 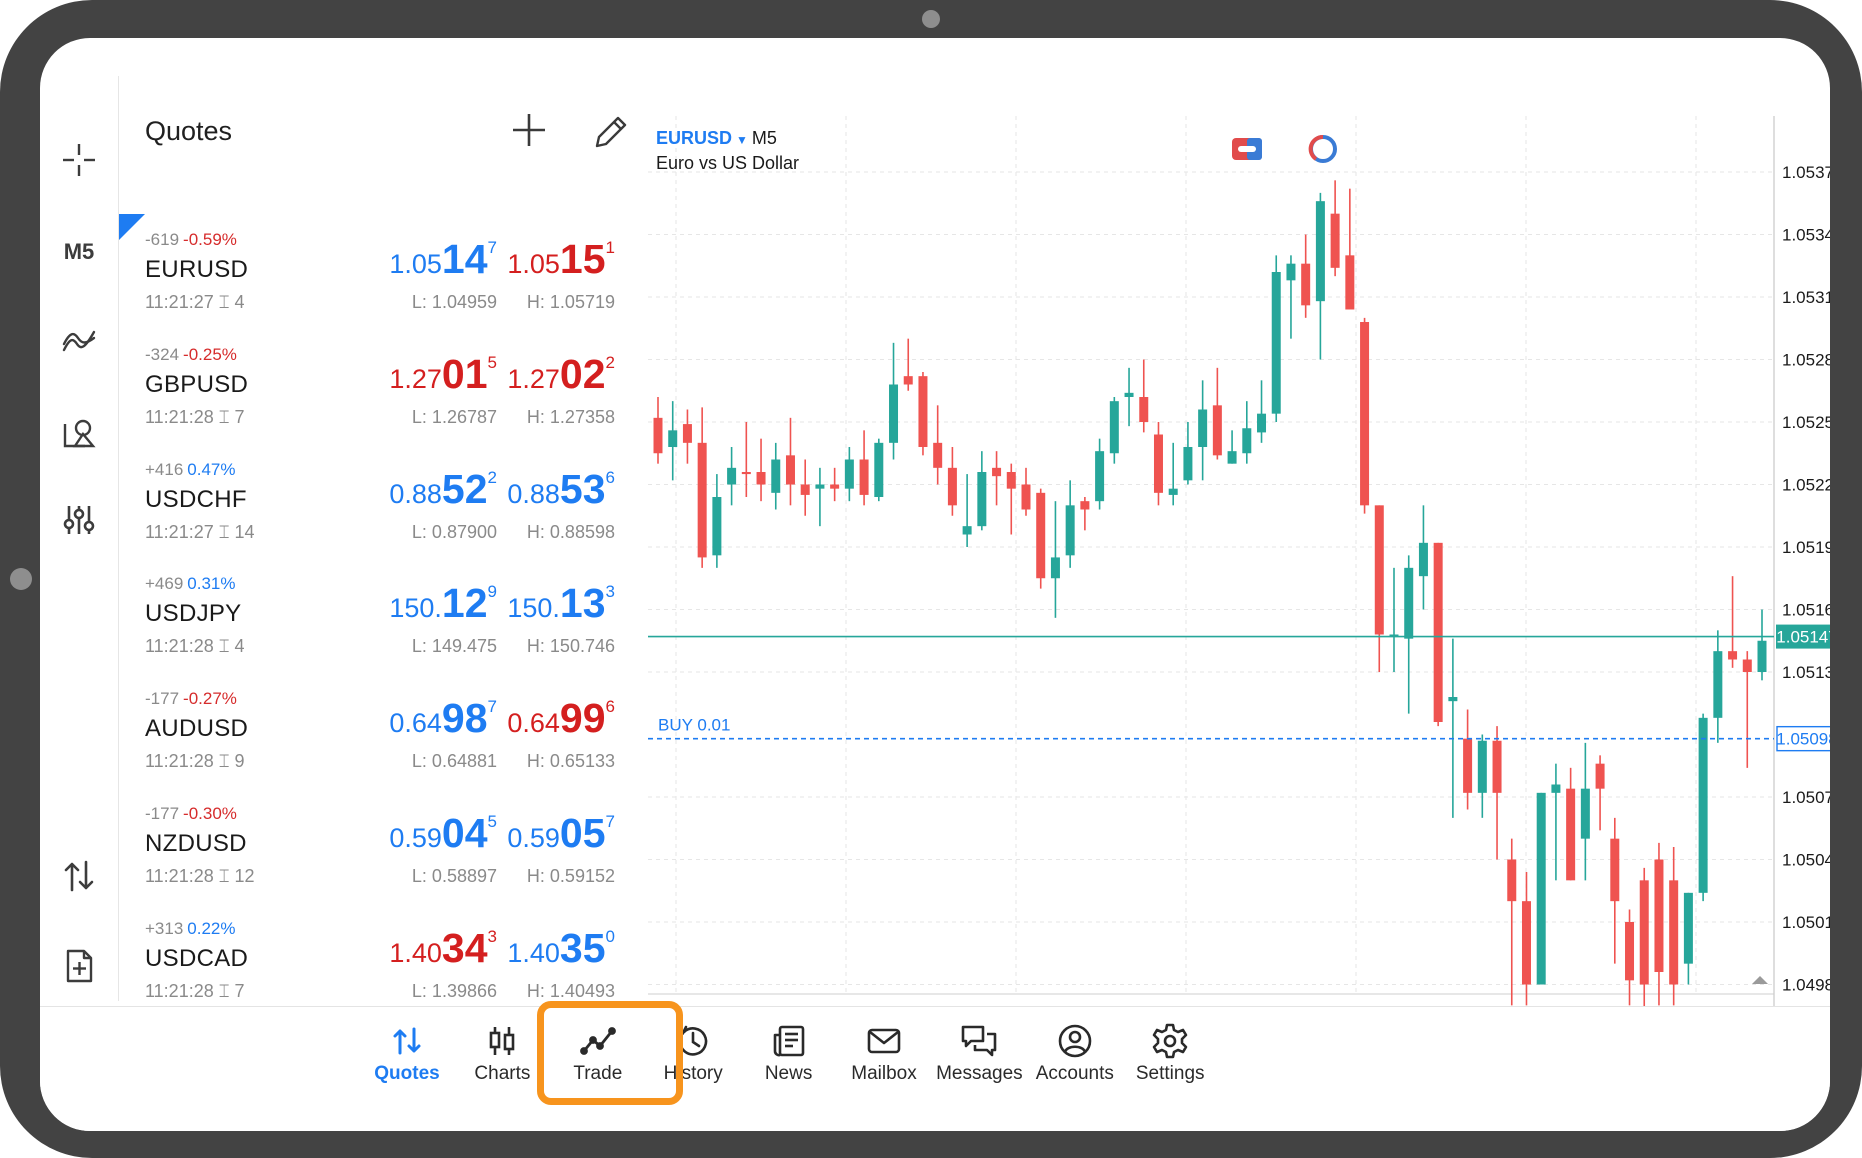 What do you see at coordinates (454, 646) in the screenshot?
I see `day-low: L: 149.475` at bounding box center [454, 646].